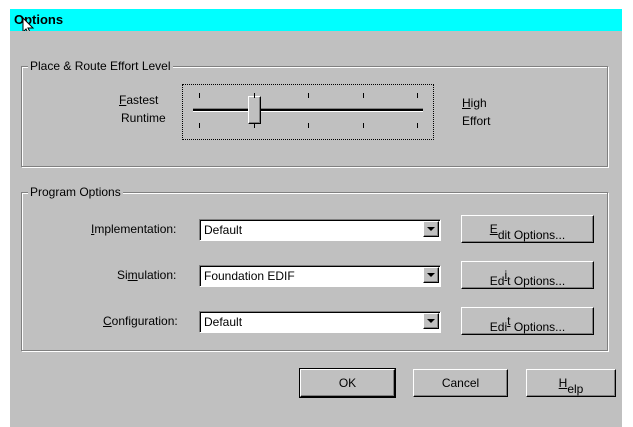 The width and height of the screenshot is (633, 427). I want to click on program-group-title: Program Options, so click(75, 192).